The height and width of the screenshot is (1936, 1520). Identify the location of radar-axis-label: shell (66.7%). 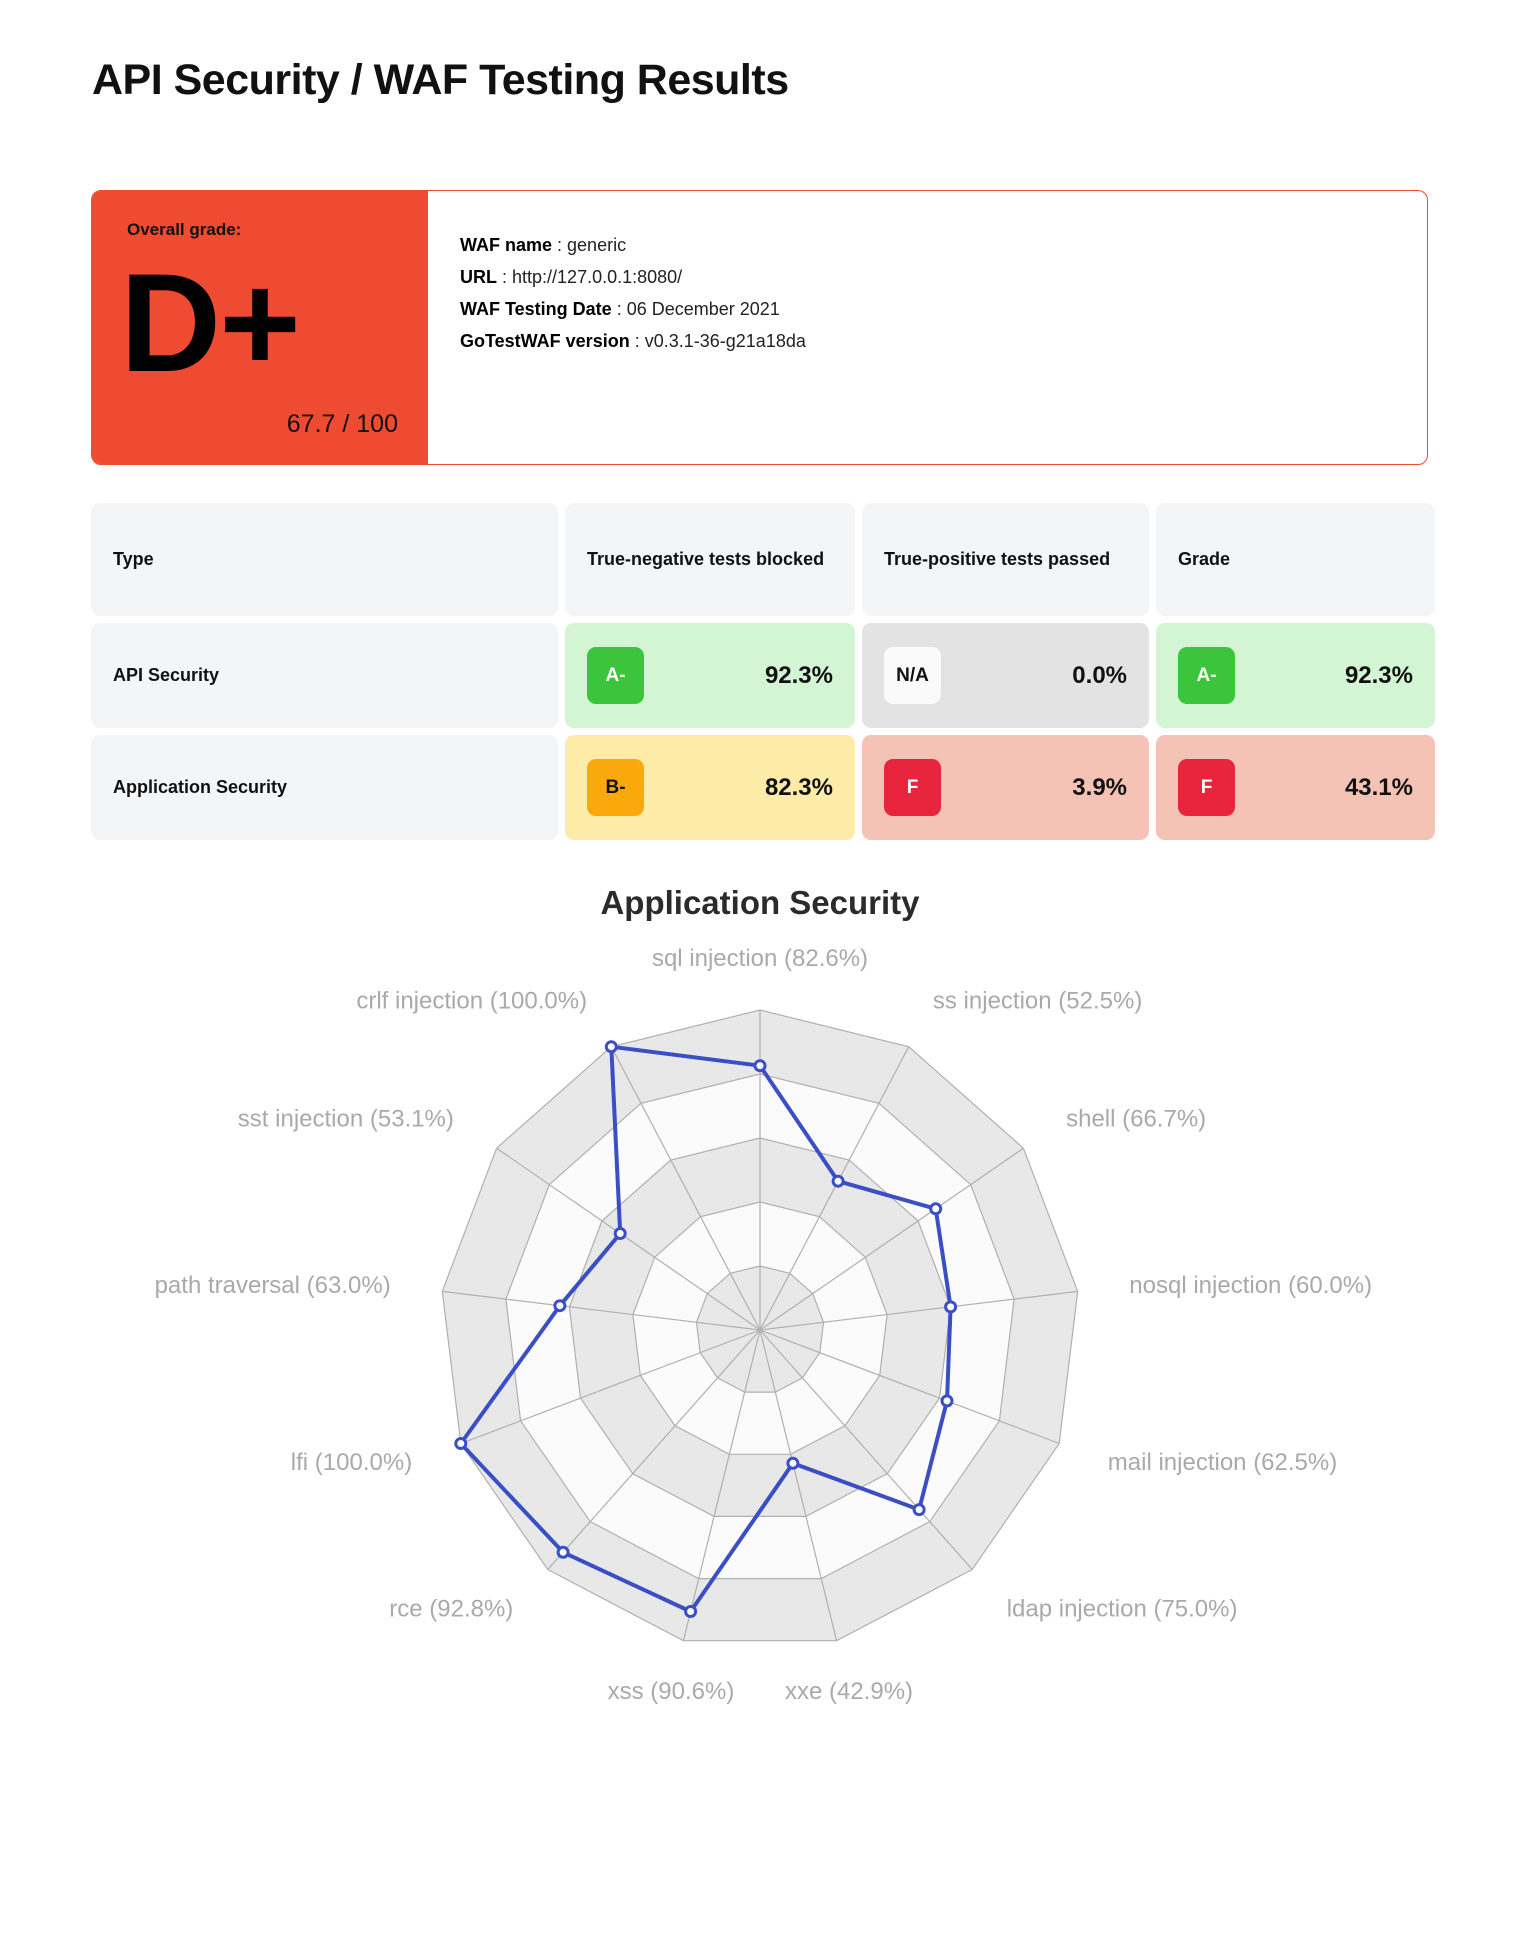
(1136, 1119).